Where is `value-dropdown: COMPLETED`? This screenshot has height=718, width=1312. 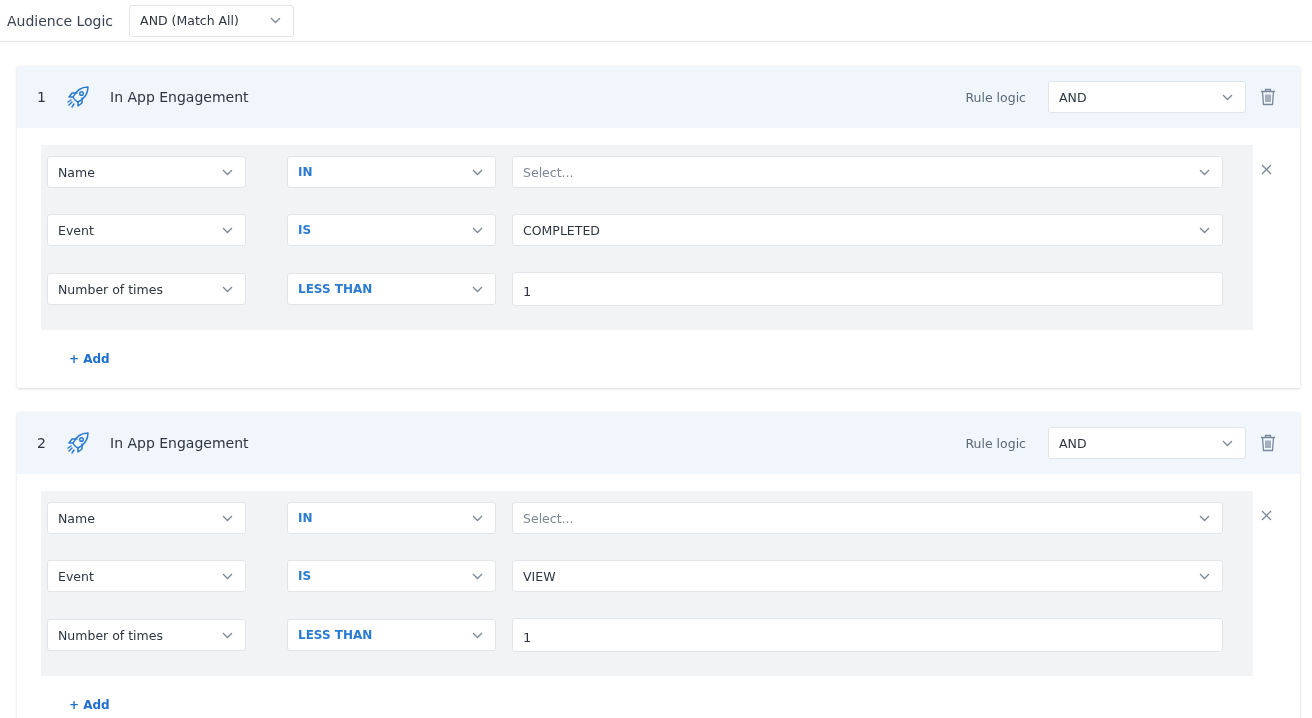 value-dropdown: COMPLETED is located at coordinates (867, 230).